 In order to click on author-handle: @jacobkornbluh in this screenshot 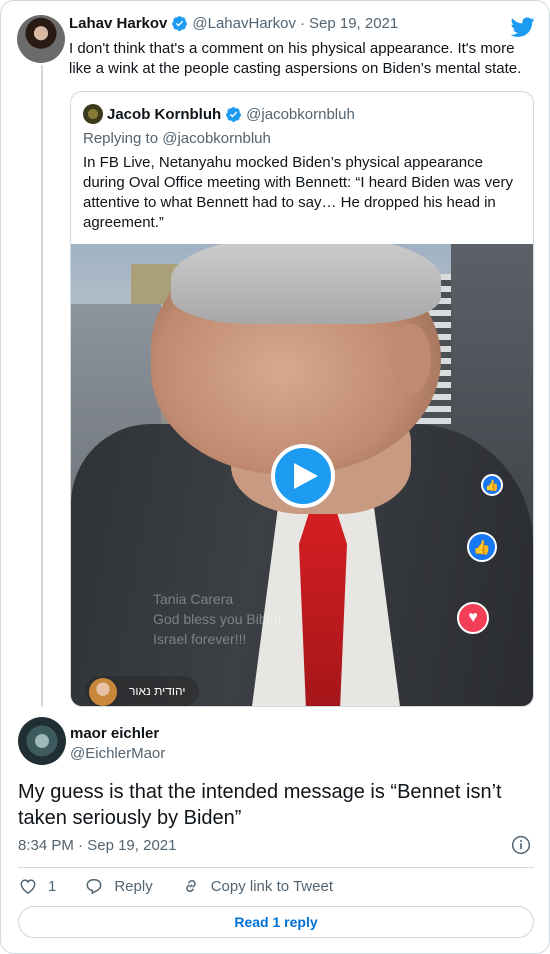, I will do `click(300, 114)`.